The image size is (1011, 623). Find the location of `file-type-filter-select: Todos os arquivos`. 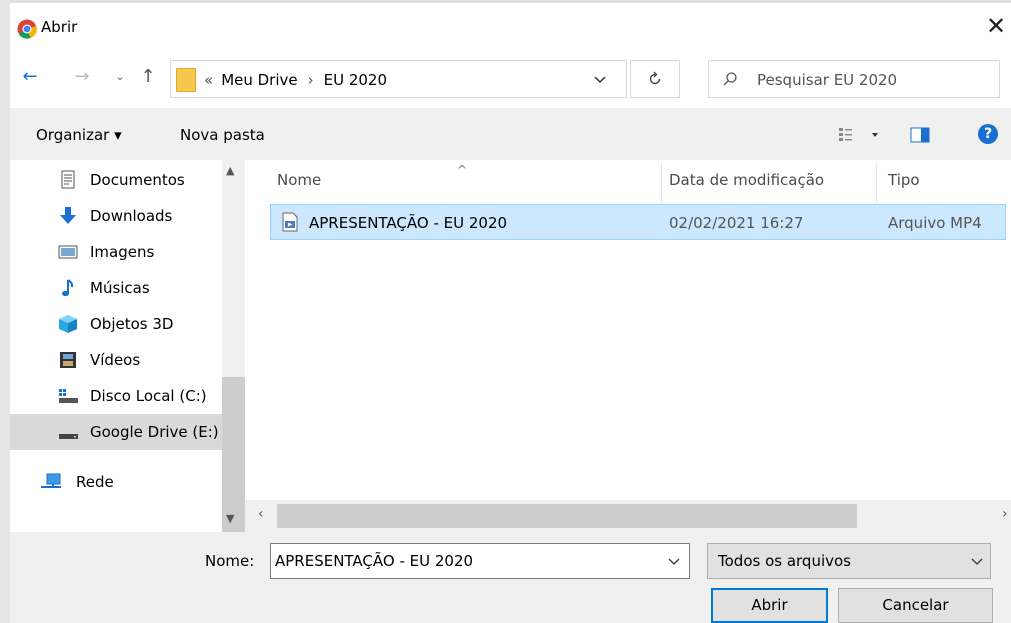

file-type-filter-select: Todos os arquivos is located at coordinates (849, 561).